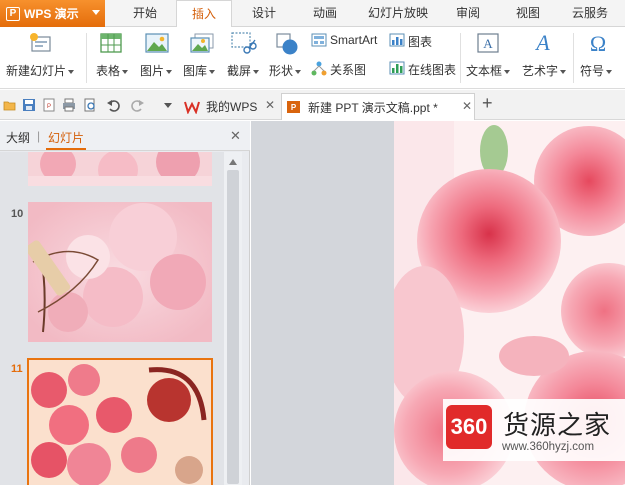 This screenshot has width=625, height=485. I want to click on watermark-title: 货源之家, so click(557, 426).